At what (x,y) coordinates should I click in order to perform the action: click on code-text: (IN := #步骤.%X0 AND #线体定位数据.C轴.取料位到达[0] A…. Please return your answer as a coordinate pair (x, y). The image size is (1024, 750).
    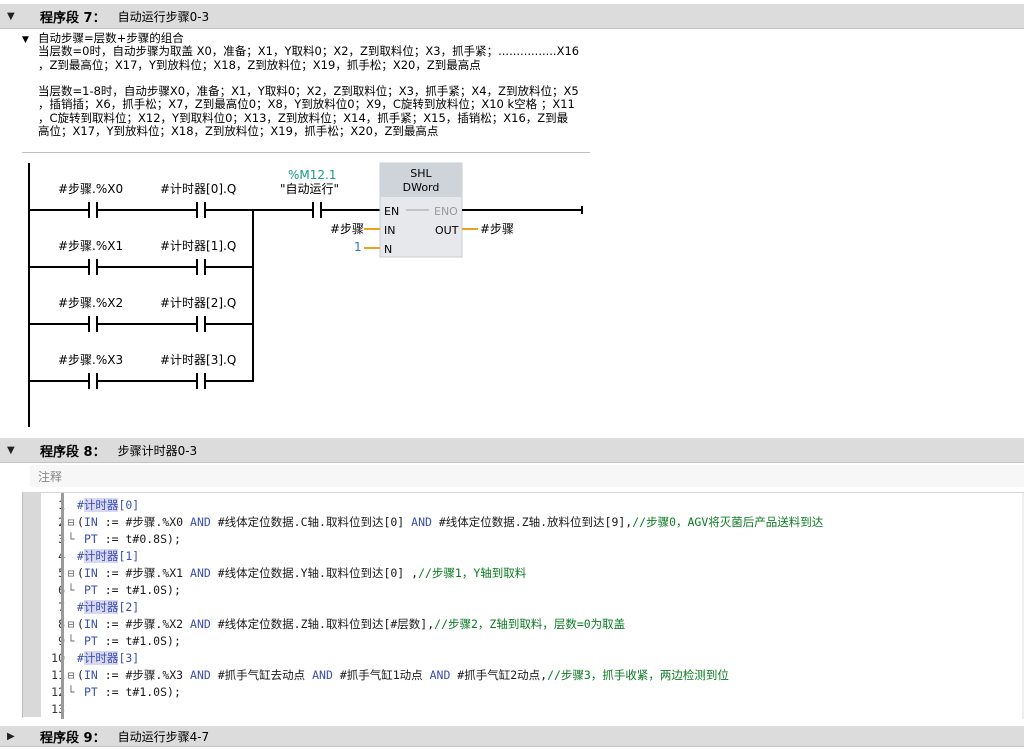
    Looking at the image, I should click on (354, 522).